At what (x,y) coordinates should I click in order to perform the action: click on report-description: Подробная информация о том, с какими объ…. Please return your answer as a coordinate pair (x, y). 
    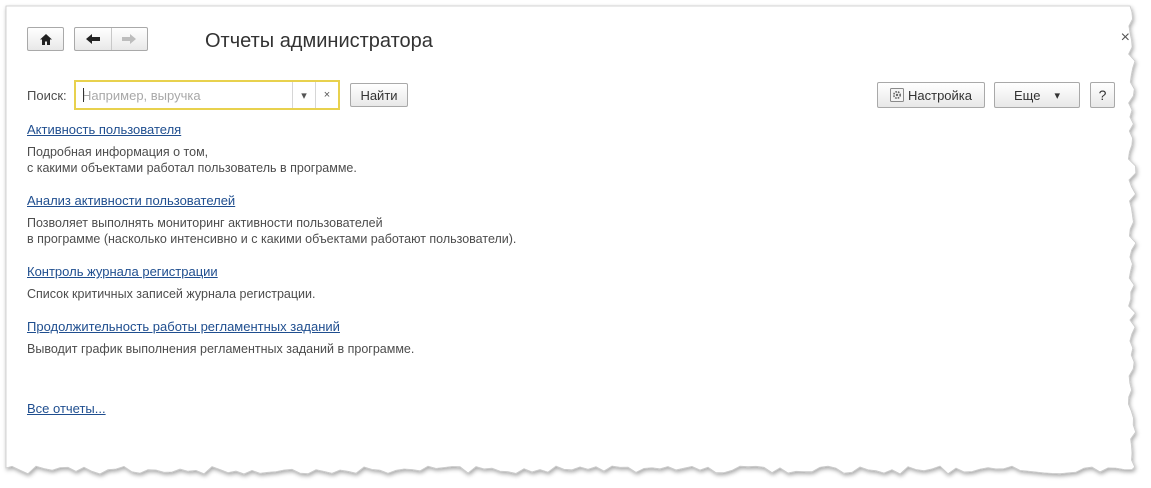
    Looking at the image, I should click on (271, 160).